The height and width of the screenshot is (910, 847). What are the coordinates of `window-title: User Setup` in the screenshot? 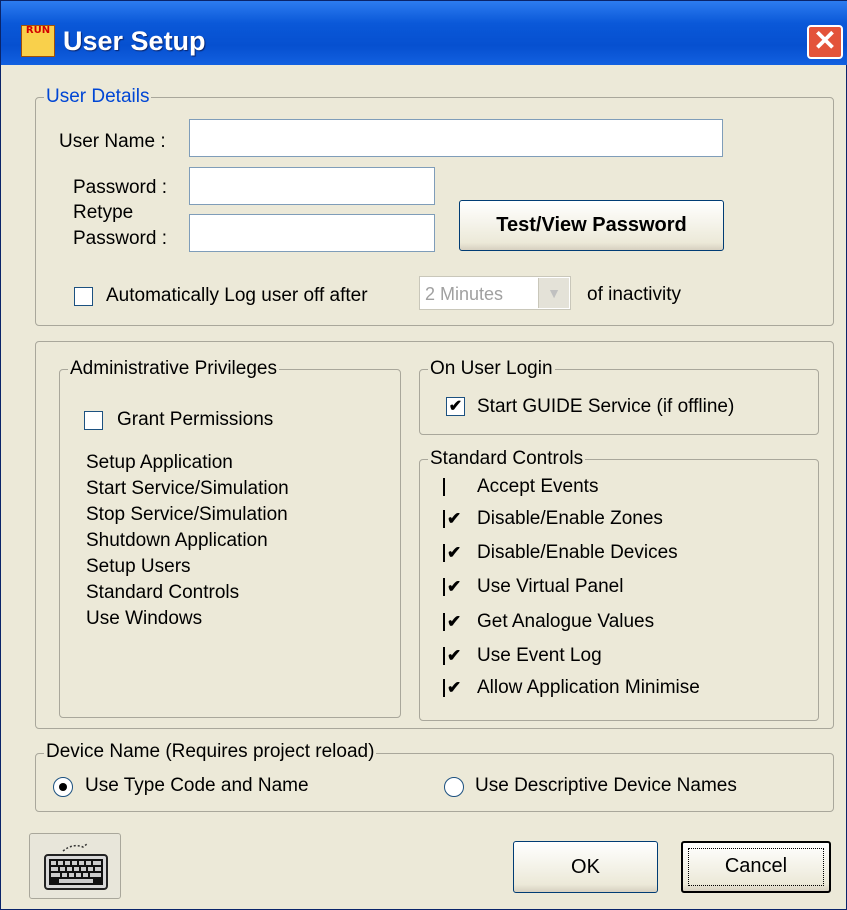 It's located at (134, 41).